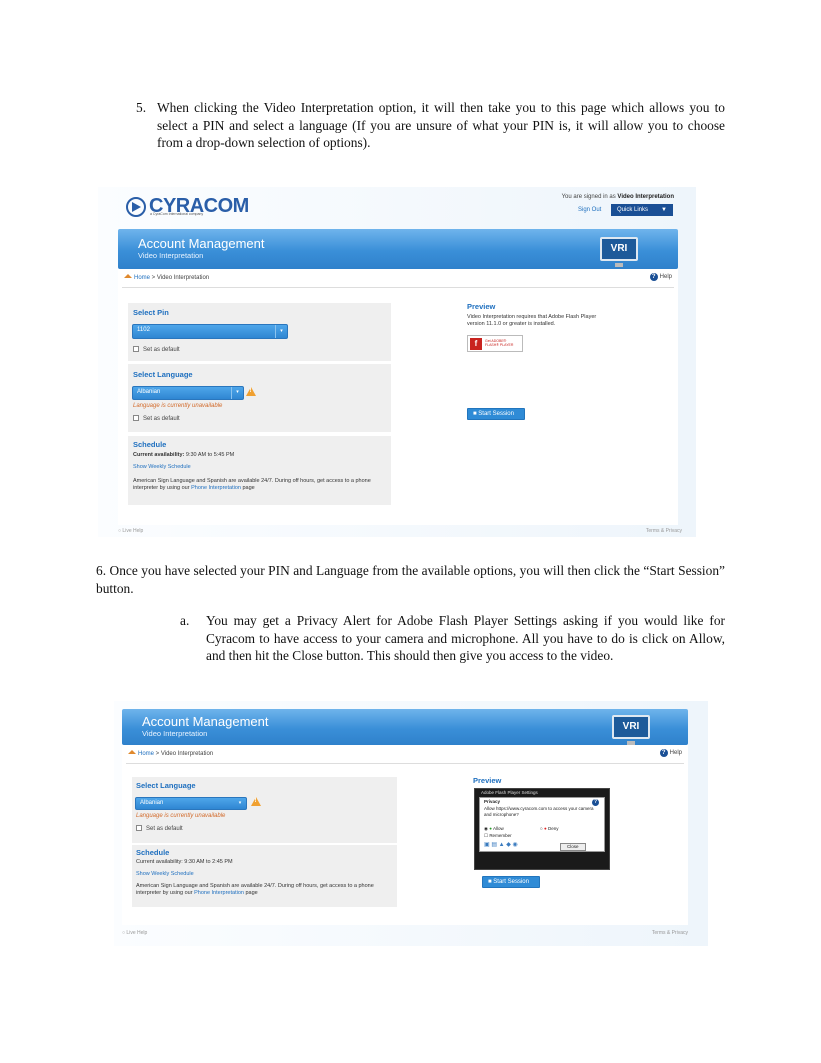 The height and width of the screenshot is (1063, 821). Describe the element at coordinates (476, 344) in the screenshot. I see `flash-icon: f` at that location.